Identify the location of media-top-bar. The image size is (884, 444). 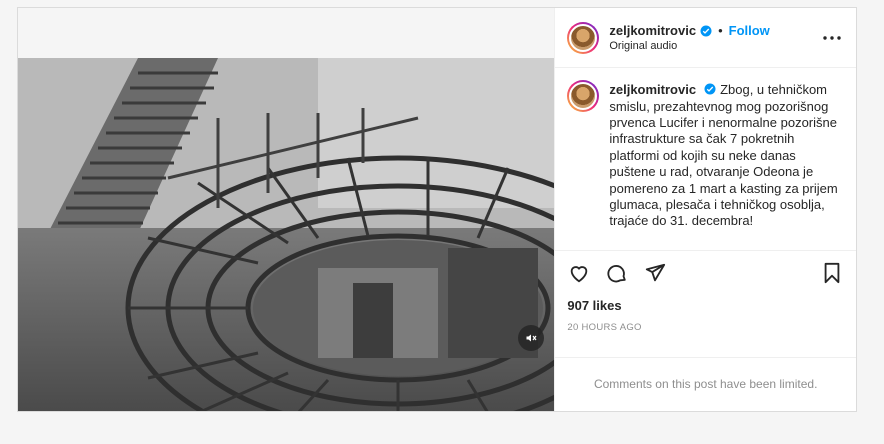
(286, 33).